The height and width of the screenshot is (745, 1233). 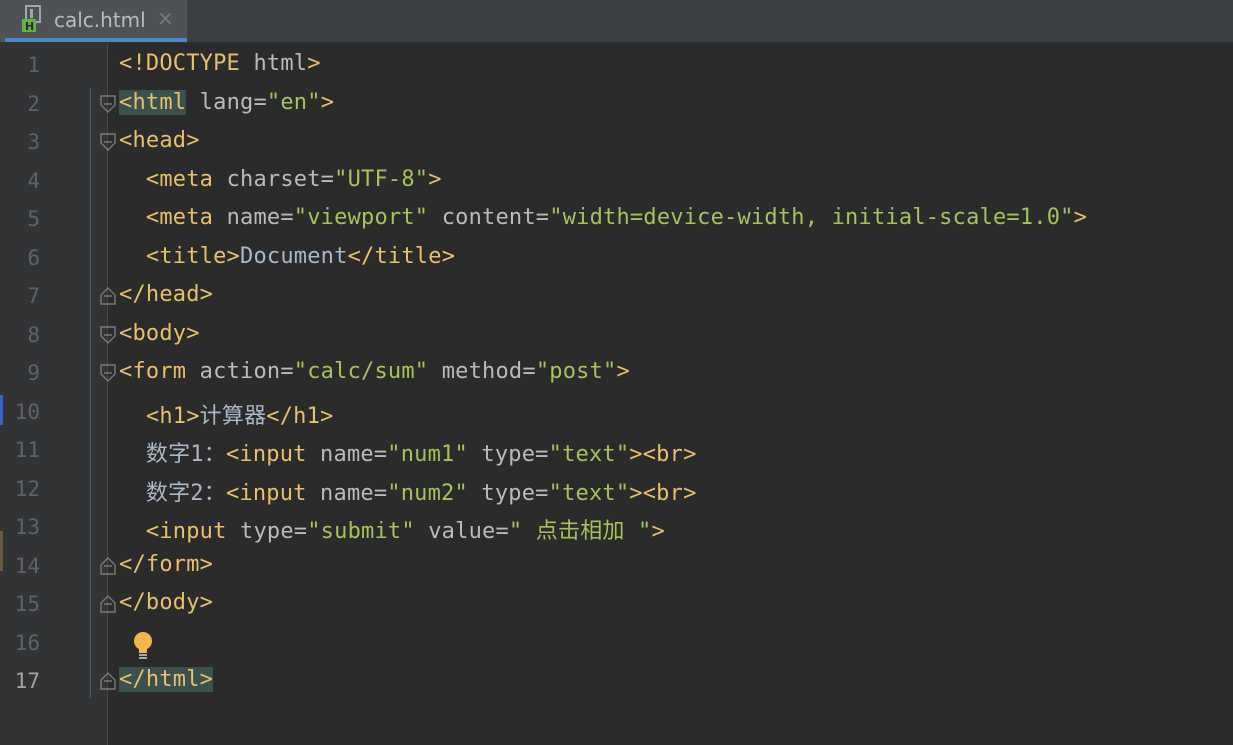 I want to click on code-line: 10 <h1>计算器</h1>, so click(x=616, y=411).